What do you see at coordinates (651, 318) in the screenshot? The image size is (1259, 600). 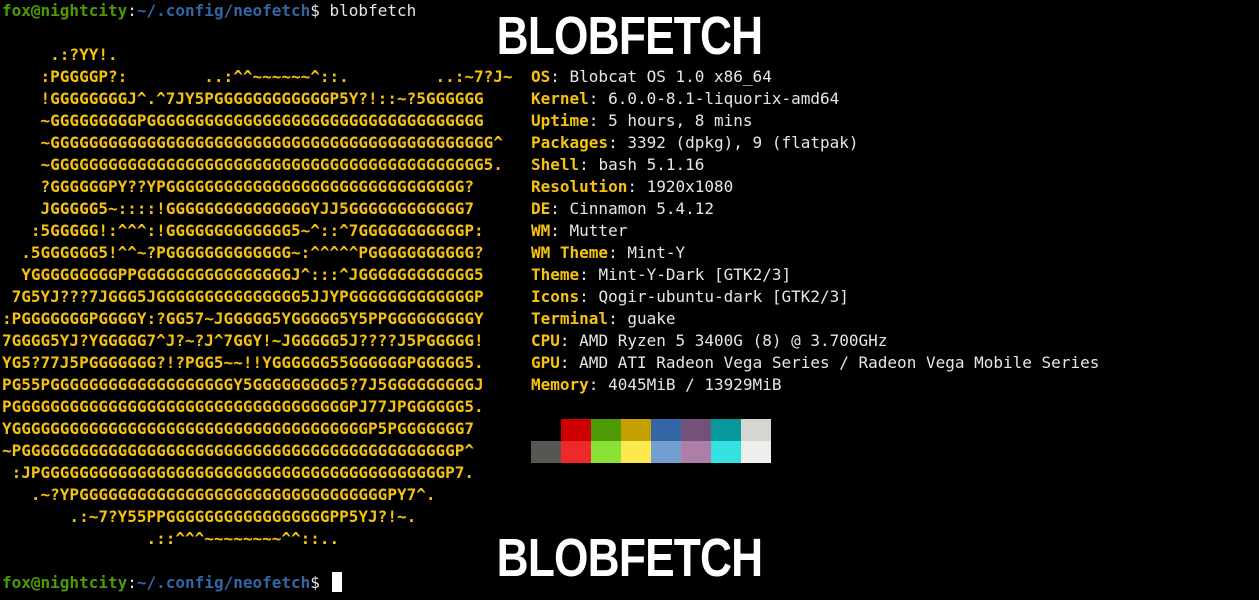 I see `info-value: guake` at bounding box center [651, 318].